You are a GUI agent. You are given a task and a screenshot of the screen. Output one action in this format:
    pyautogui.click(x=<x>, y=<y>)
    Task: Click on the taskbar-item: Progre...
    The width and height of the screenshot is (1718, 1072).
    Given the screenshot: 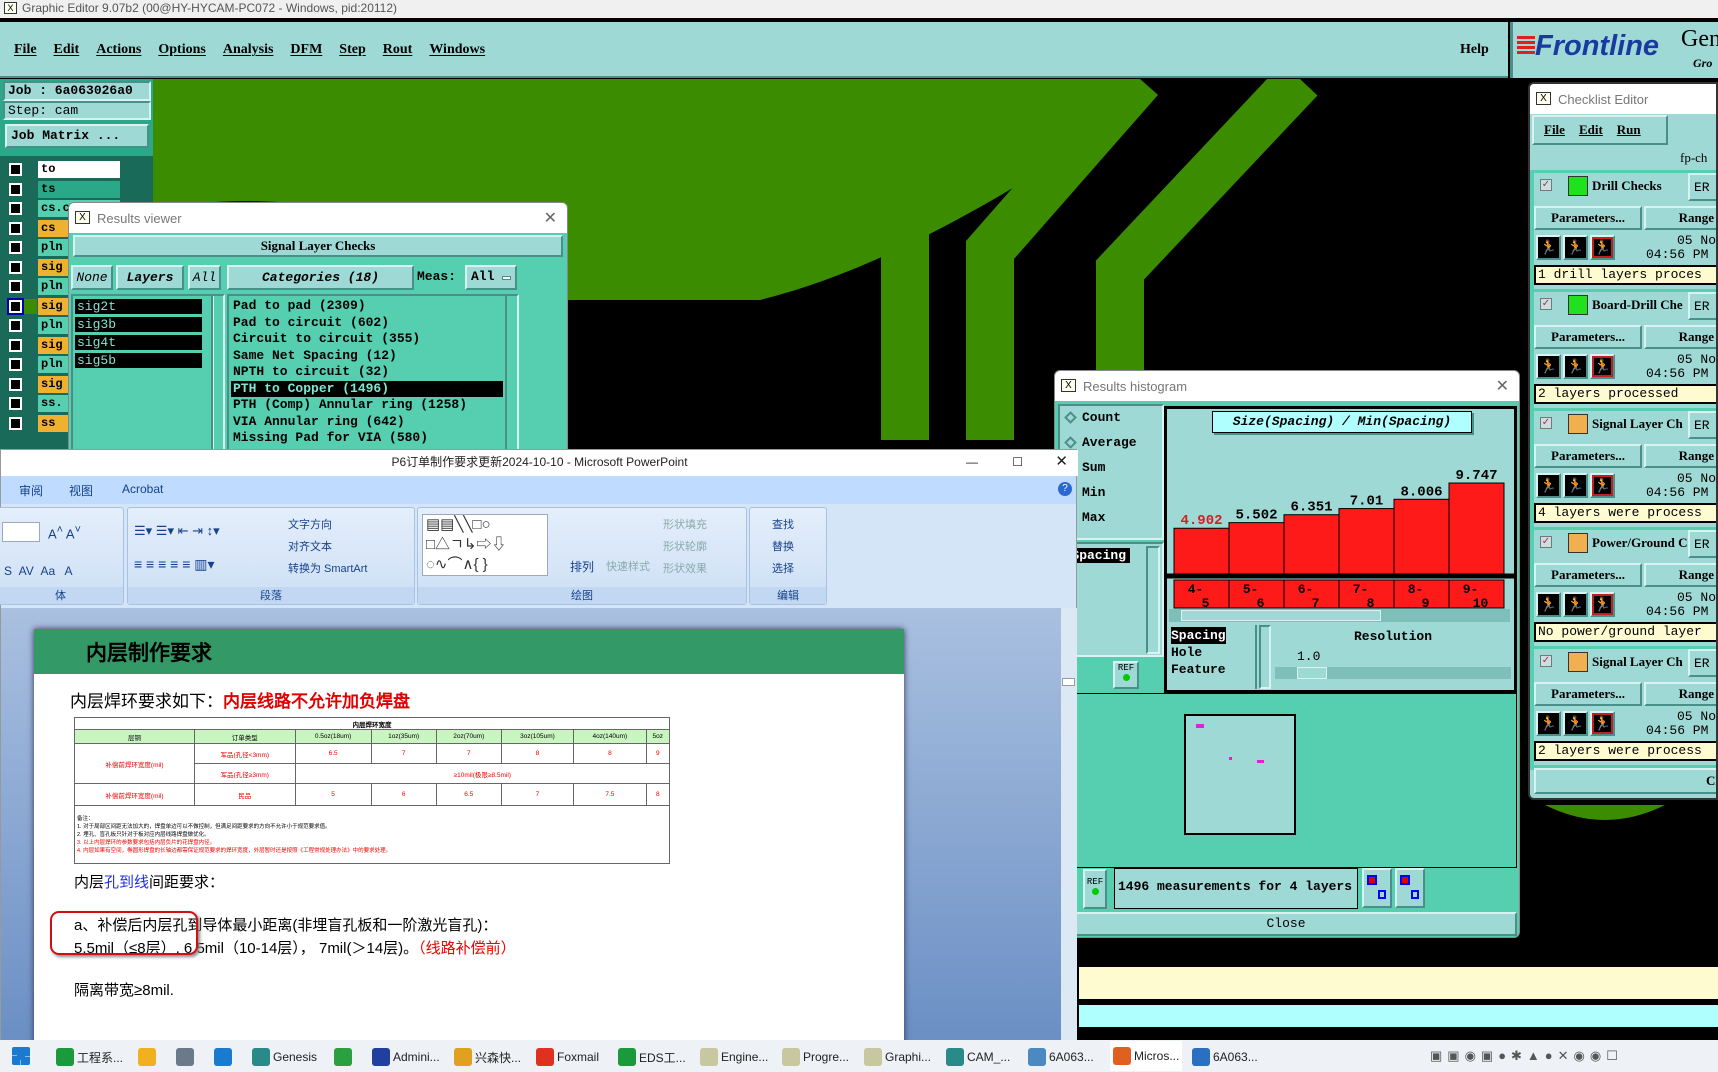 What is the action you would take?
    pyautogui.click(x=815, y=1057)
    